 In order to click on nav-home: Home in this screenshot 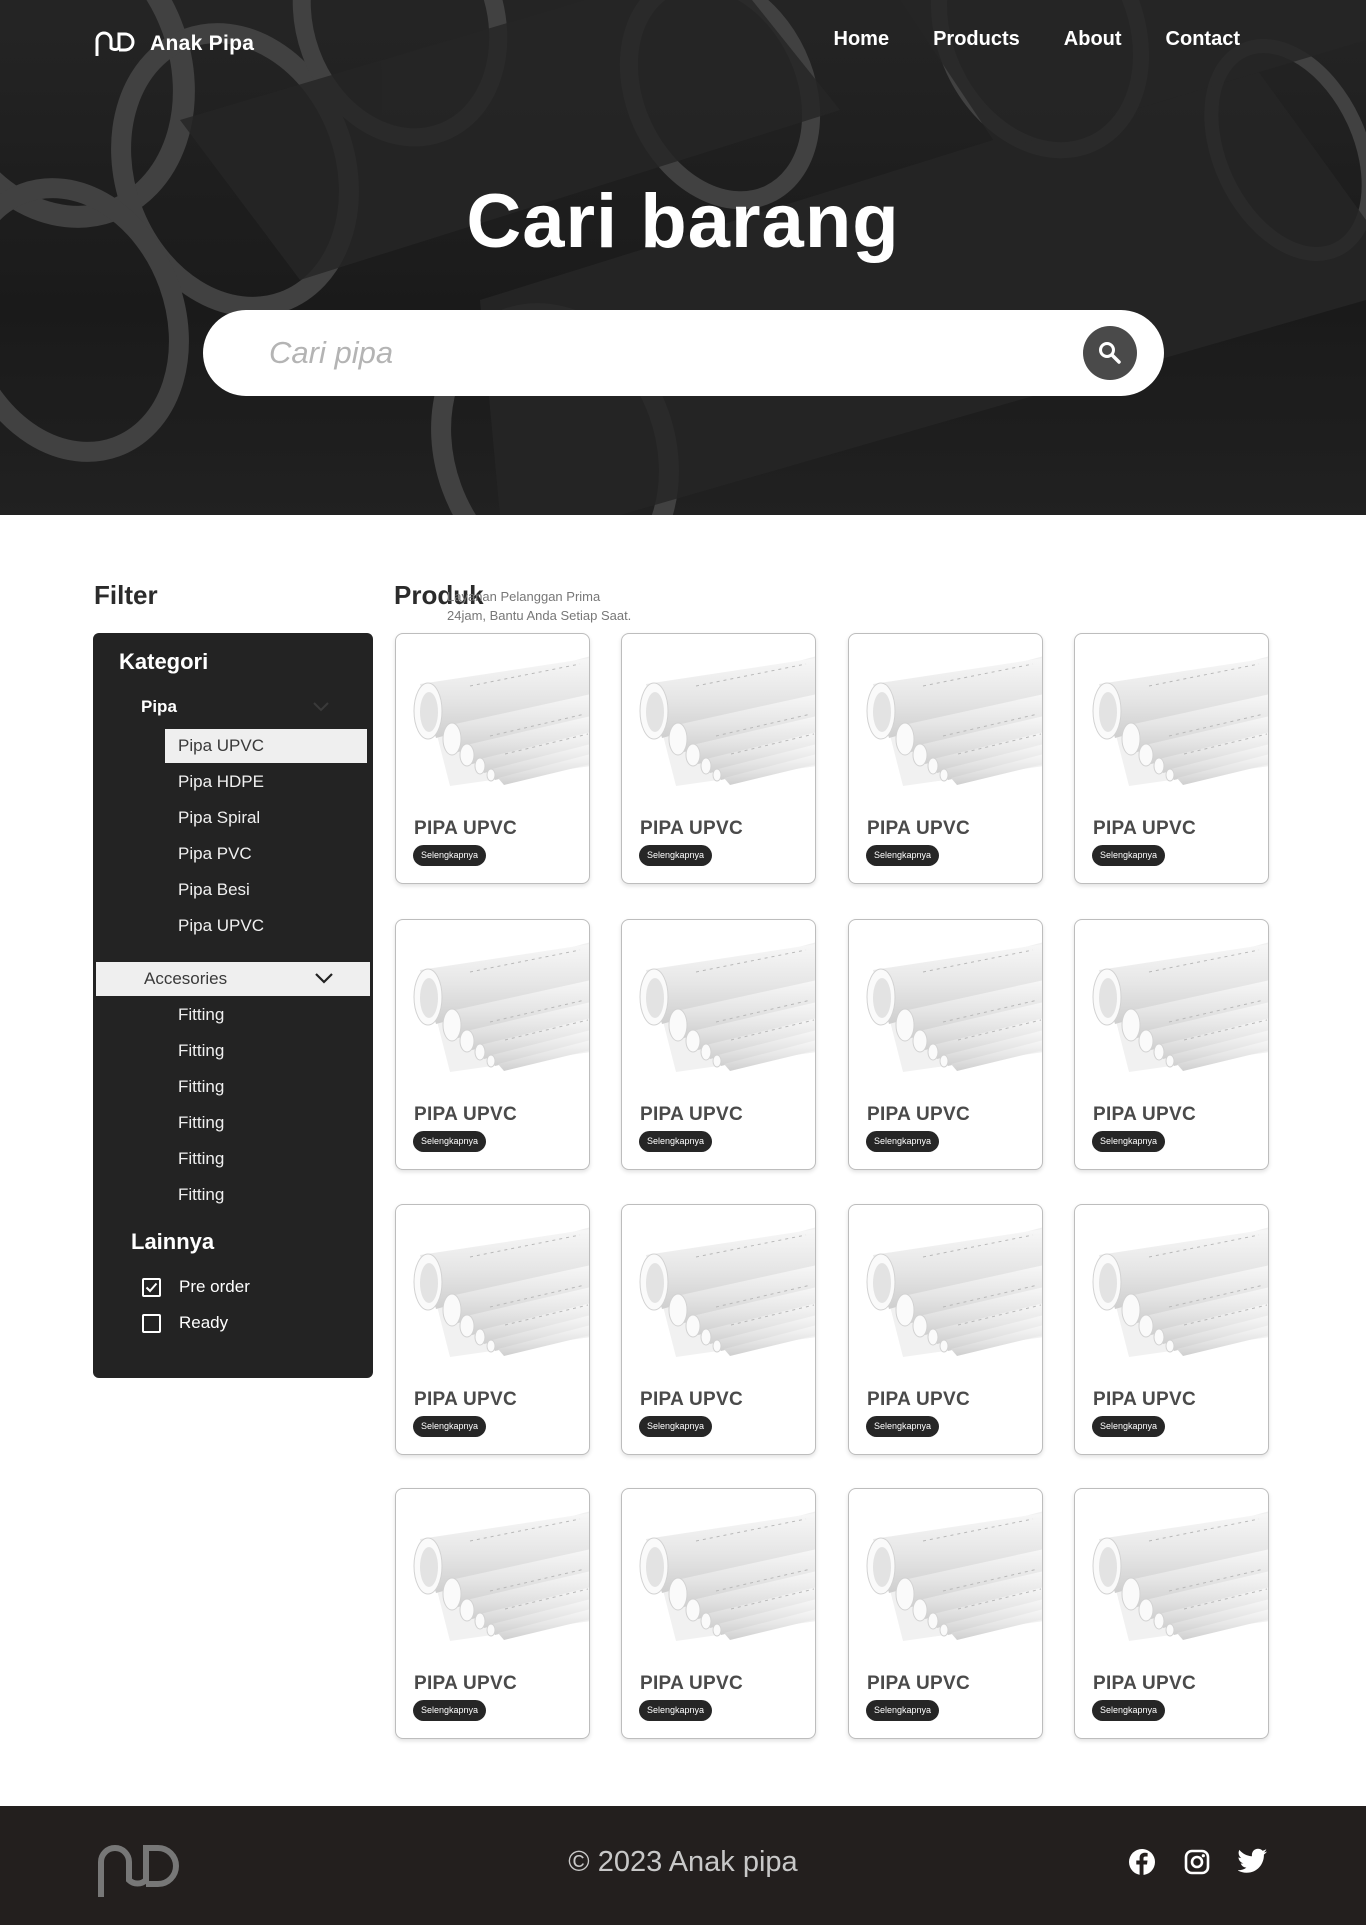, I will do `click(862, 39)`.